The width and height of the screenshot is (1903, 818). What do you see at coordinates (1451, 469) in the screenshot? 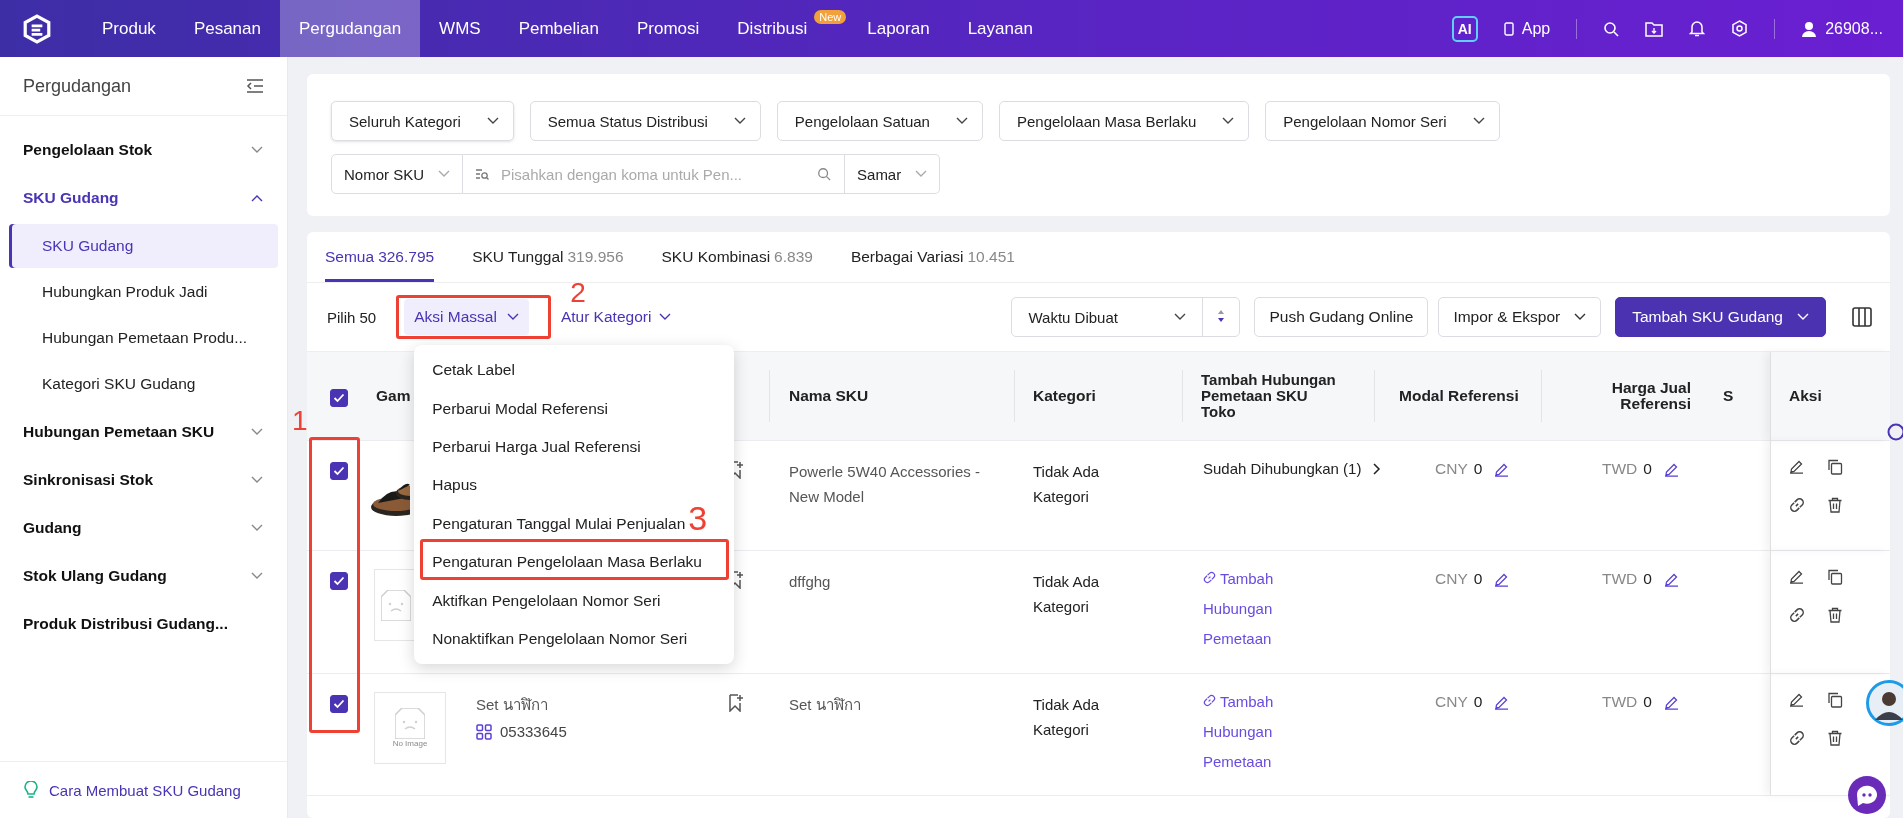
I see `currency-label: CNY` at bounding box center [1451, 469].